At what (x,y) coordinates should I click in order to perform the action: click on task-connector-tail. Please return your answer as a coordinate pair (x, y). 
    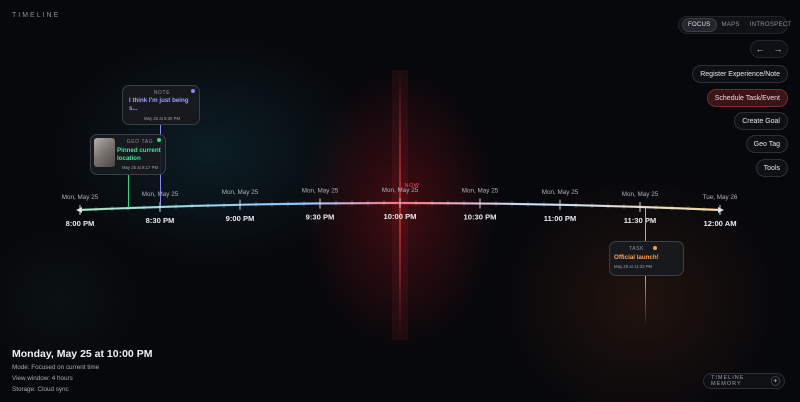
    Looking at the image, I should click on (645, 301).